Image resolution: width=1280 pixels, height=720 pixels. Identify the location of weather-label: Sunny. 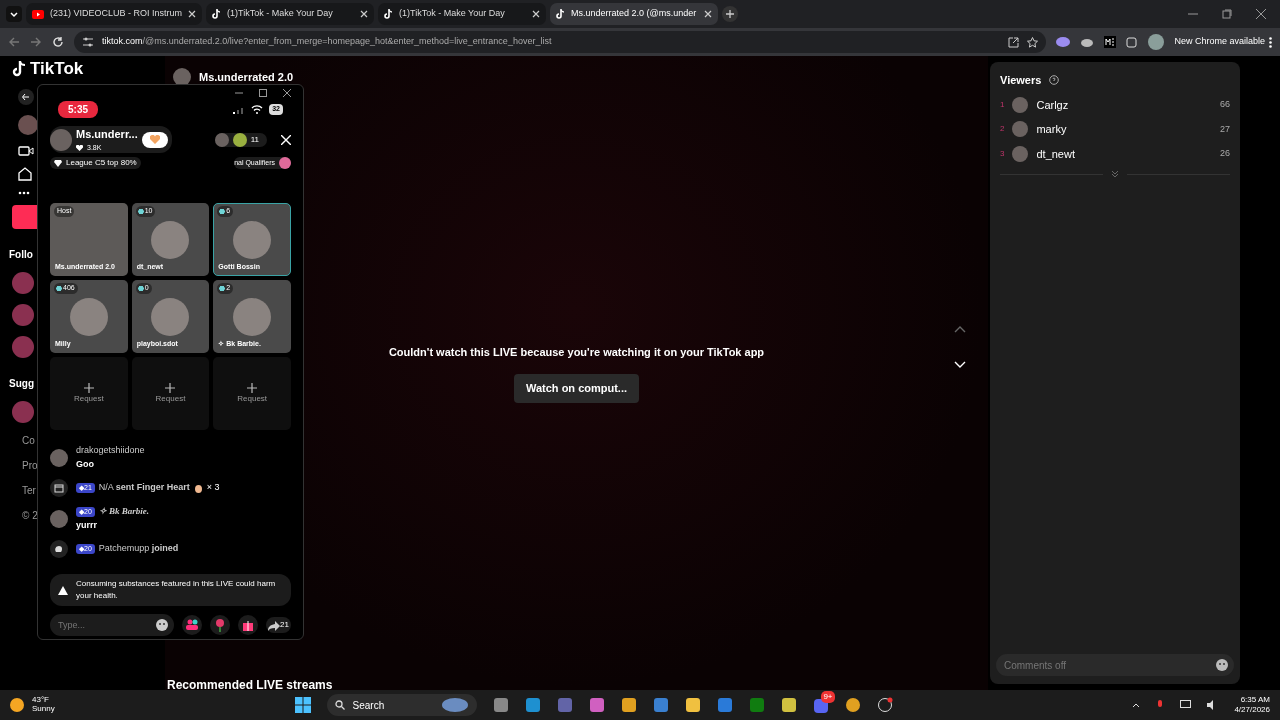
(43, 709).